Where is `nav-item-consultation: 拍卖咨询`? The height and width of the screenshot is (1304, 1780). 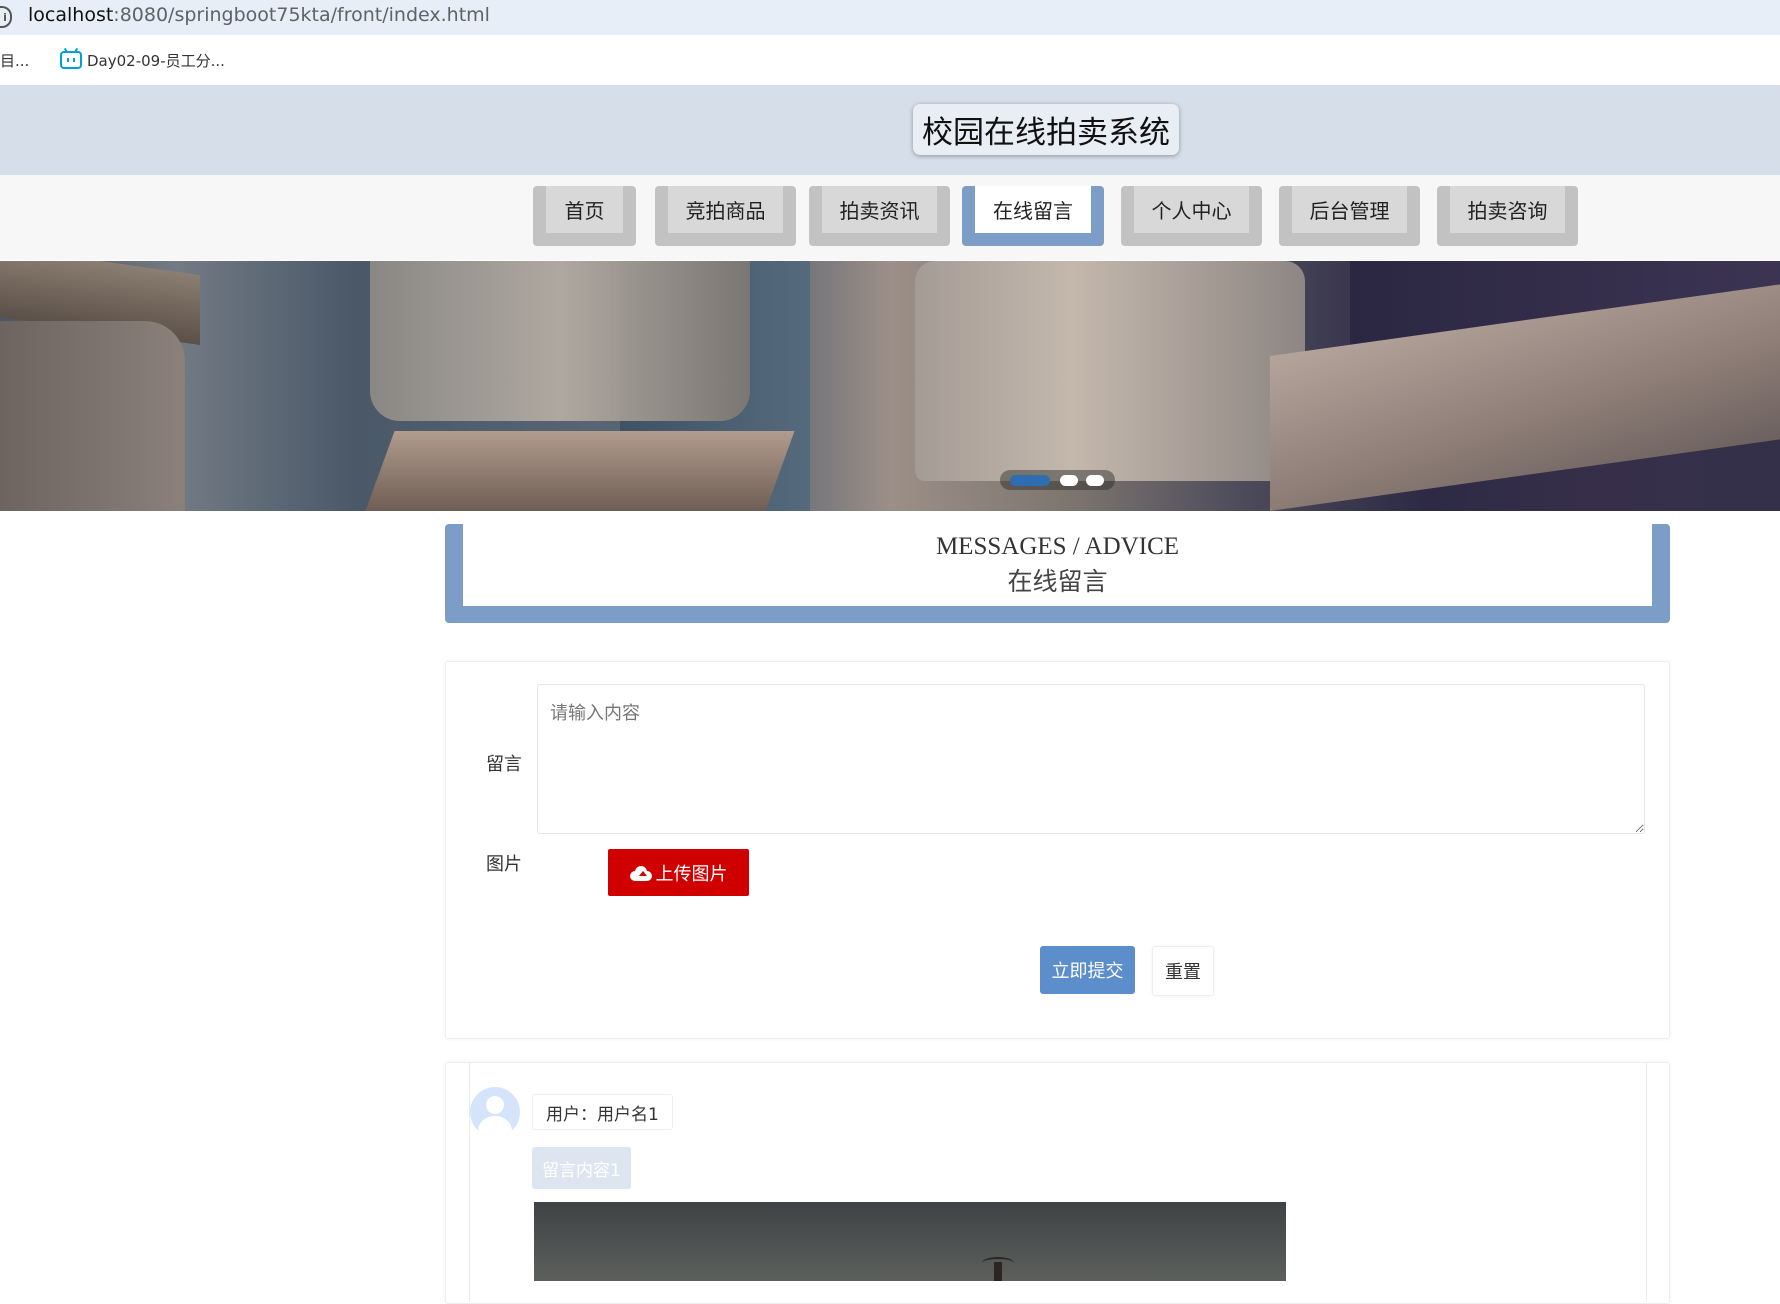
nav-item-consultation: 拍卖咨询 is located at coordinates (1507, 216).